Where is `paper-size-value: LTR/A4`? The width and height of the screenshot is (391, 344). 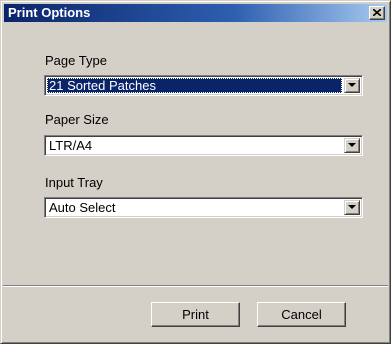
paper-size-value: LTR/A4 is located at coordinates (71, 145).